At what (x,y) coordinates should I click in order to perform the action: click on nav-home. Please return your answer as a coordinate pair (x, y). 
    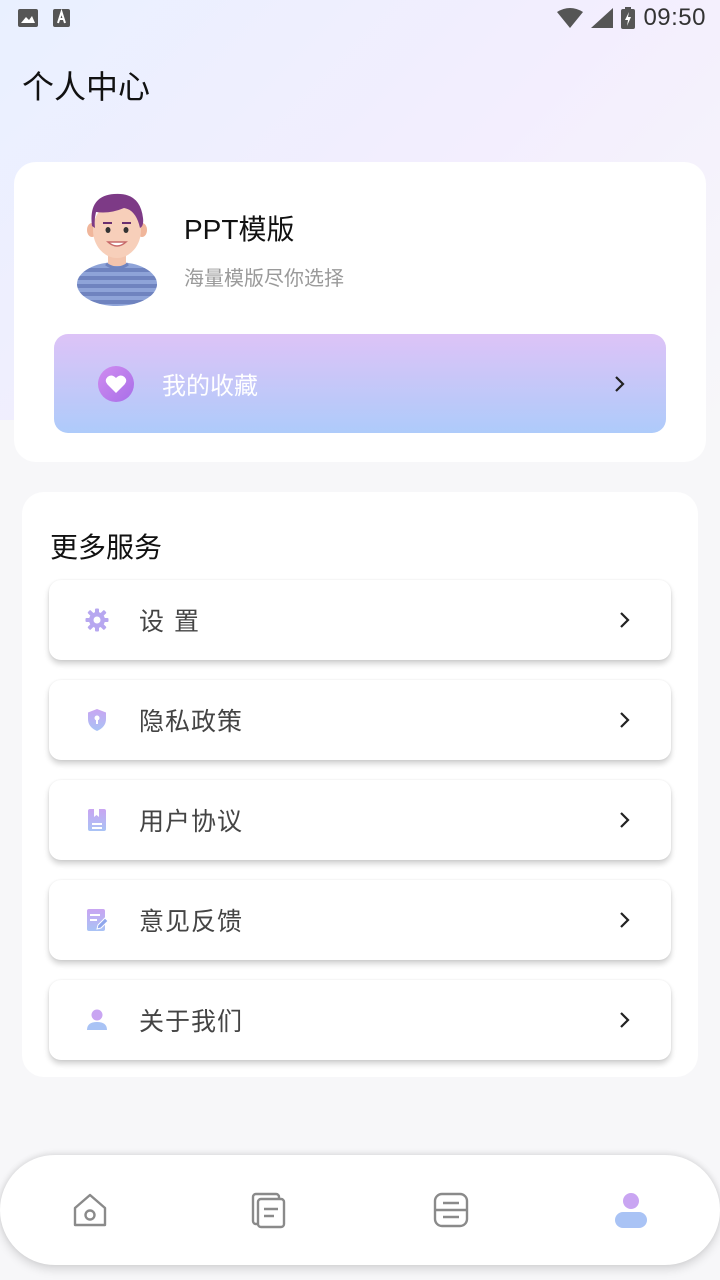
    Looking at the image, I should click on (90, 1210).